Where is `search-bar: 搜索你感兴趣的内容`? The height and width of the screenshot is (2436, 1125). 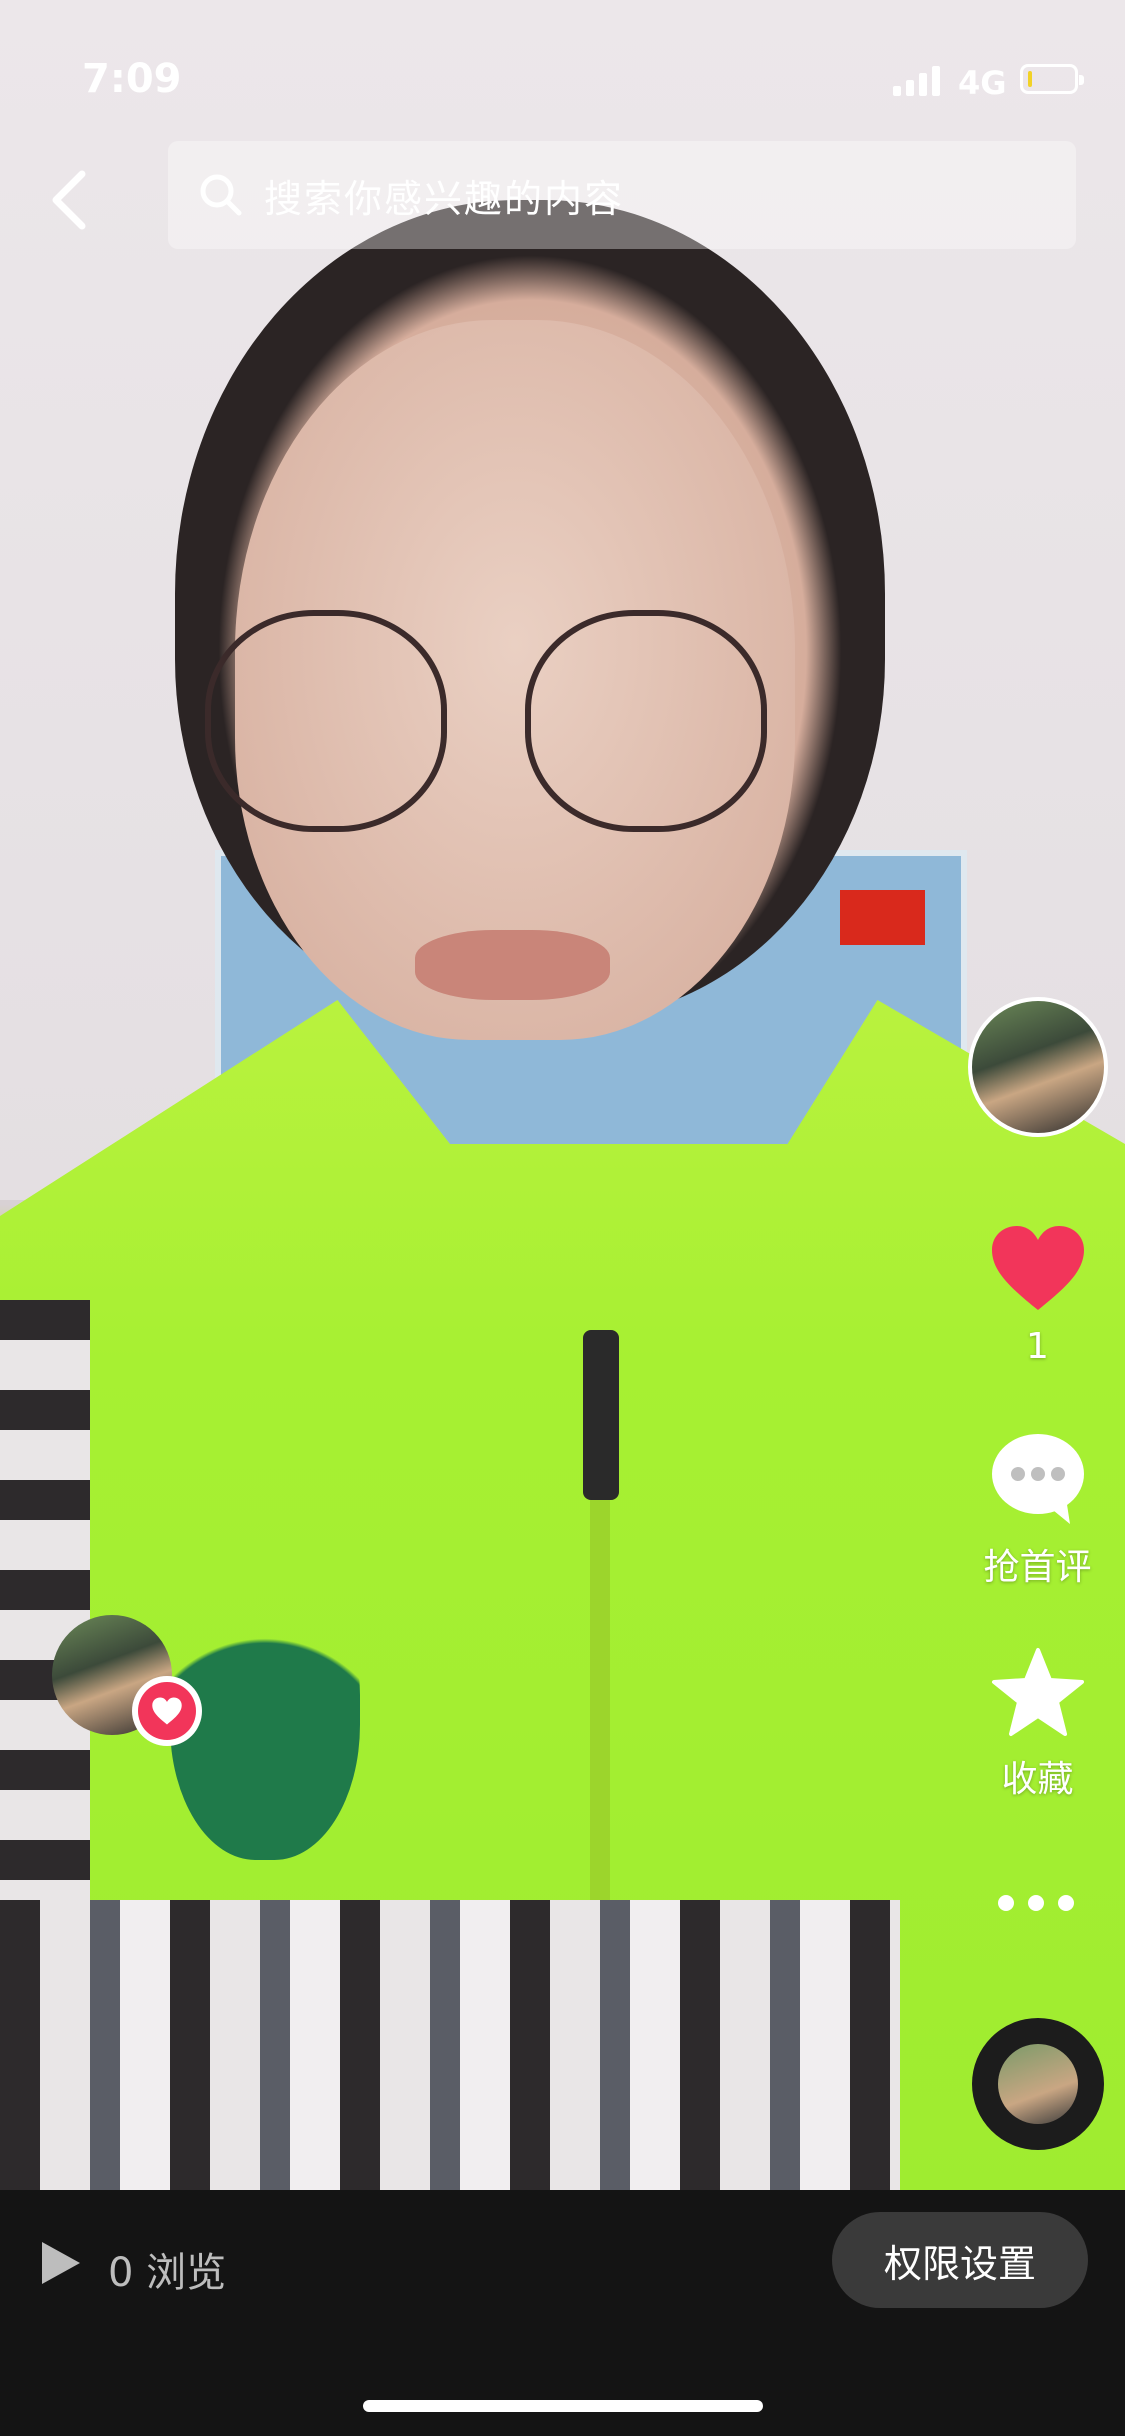 search-bar: 搜索你感兴趣的内容 is located at coordinates (622, 195).